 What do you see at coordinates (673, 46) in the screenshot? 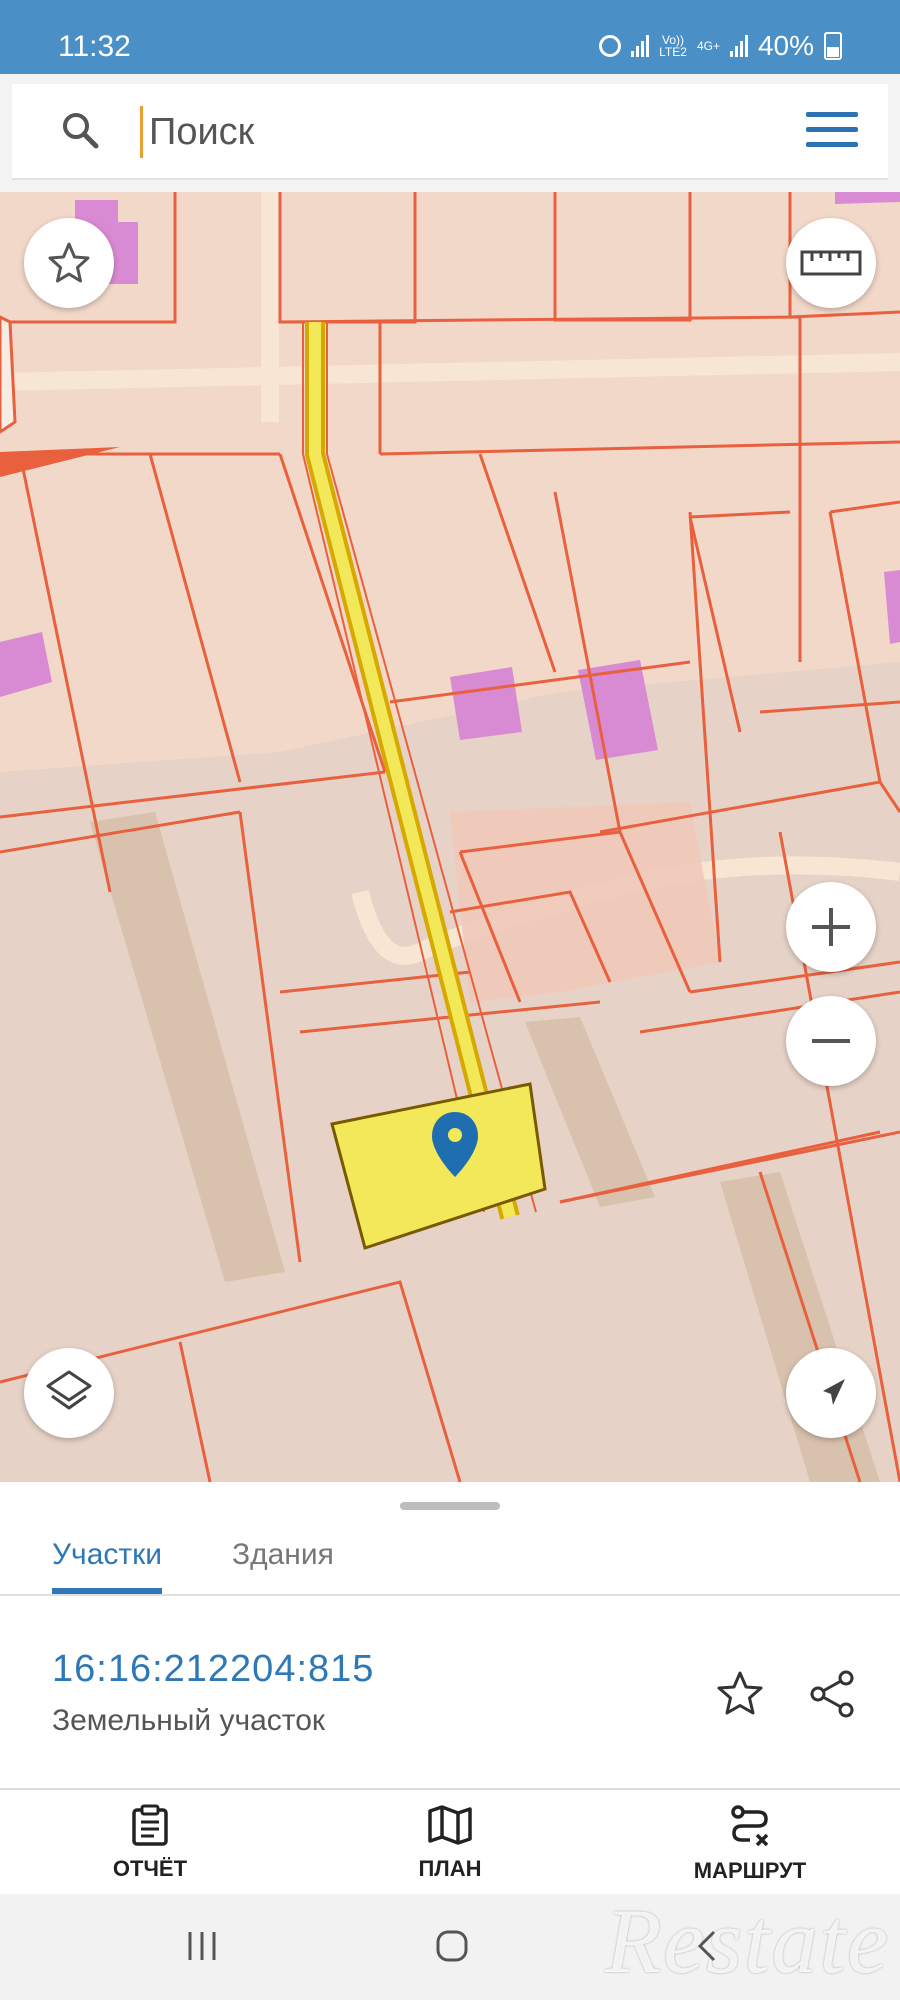
I see `network-label: Vo)) LTE2` at bounding box center [673, 46].